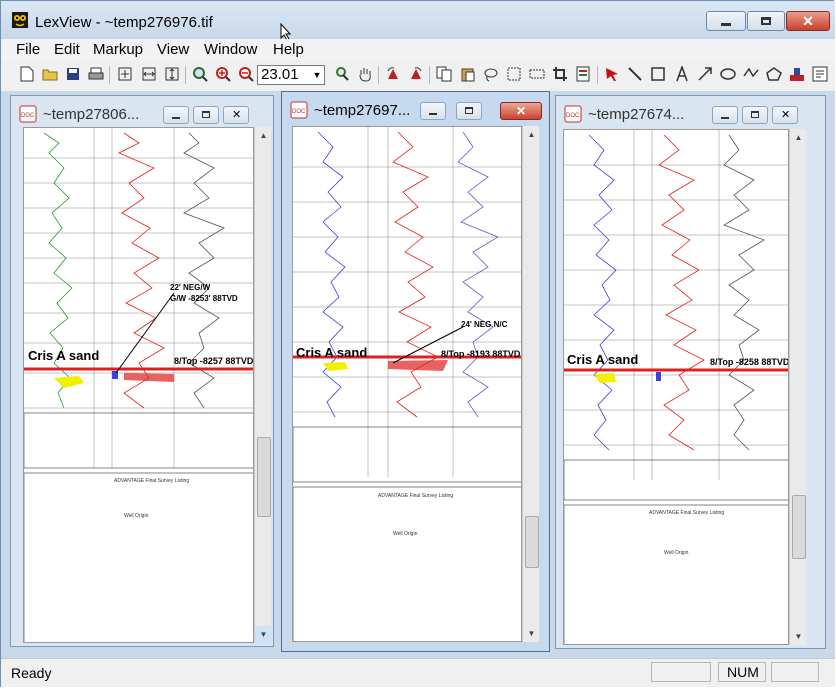  I want to click on rectangle-tool-icon, so click(658, 74).